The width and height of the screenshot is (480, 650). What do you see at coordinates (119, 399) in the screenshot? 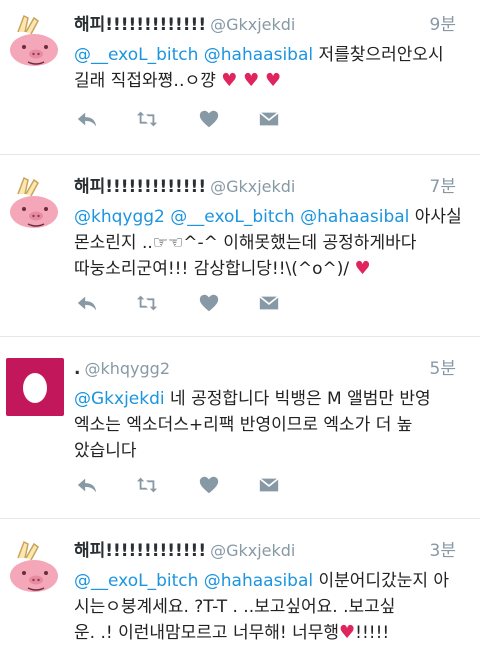
I see `mention-link: @Gkxjekdi` at bounding box center [119, 399].